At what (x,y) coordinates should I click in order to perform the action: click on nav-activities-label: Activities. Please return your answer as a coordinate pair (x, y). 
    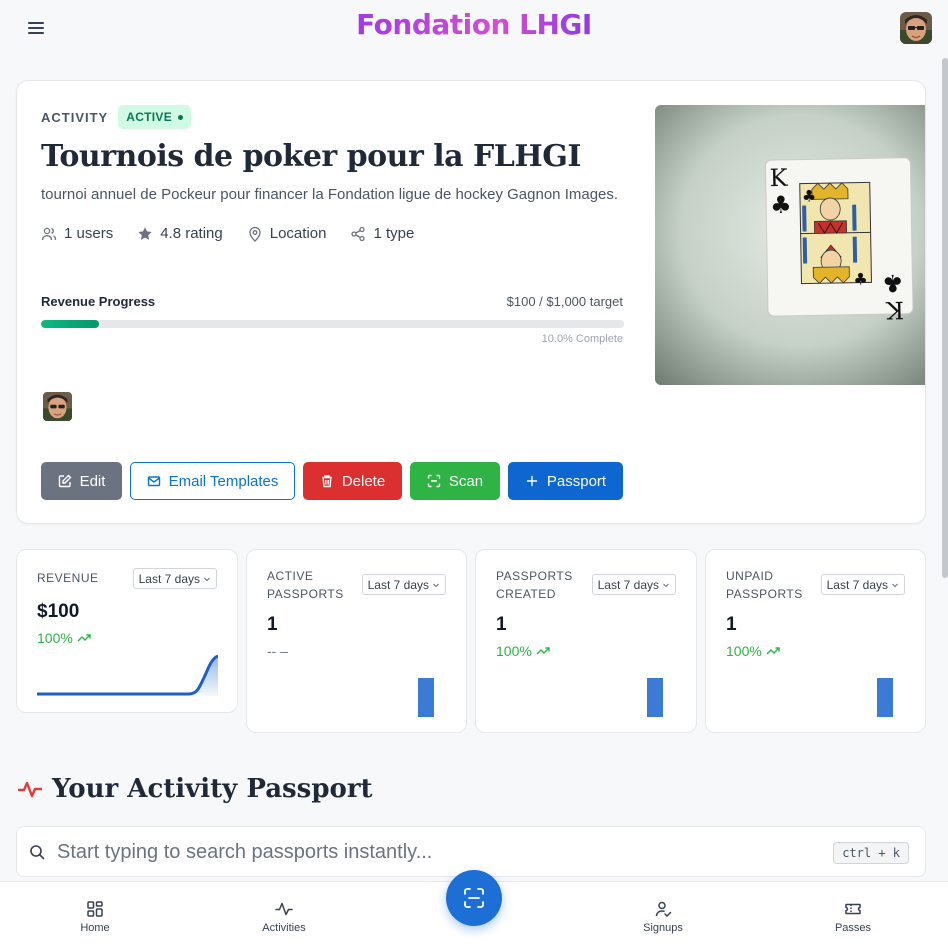
    Looking at the image, I should click on (284, 928).